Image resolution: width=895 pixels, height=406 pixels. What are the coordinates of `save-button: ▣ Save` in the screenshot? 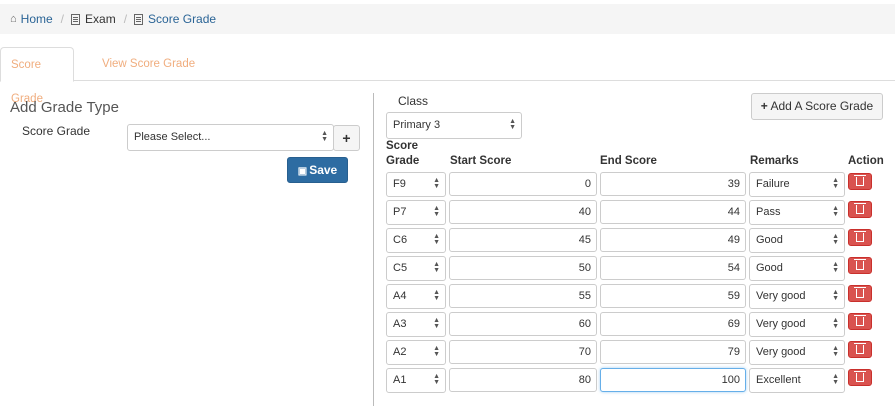 It's located at (317, 170).